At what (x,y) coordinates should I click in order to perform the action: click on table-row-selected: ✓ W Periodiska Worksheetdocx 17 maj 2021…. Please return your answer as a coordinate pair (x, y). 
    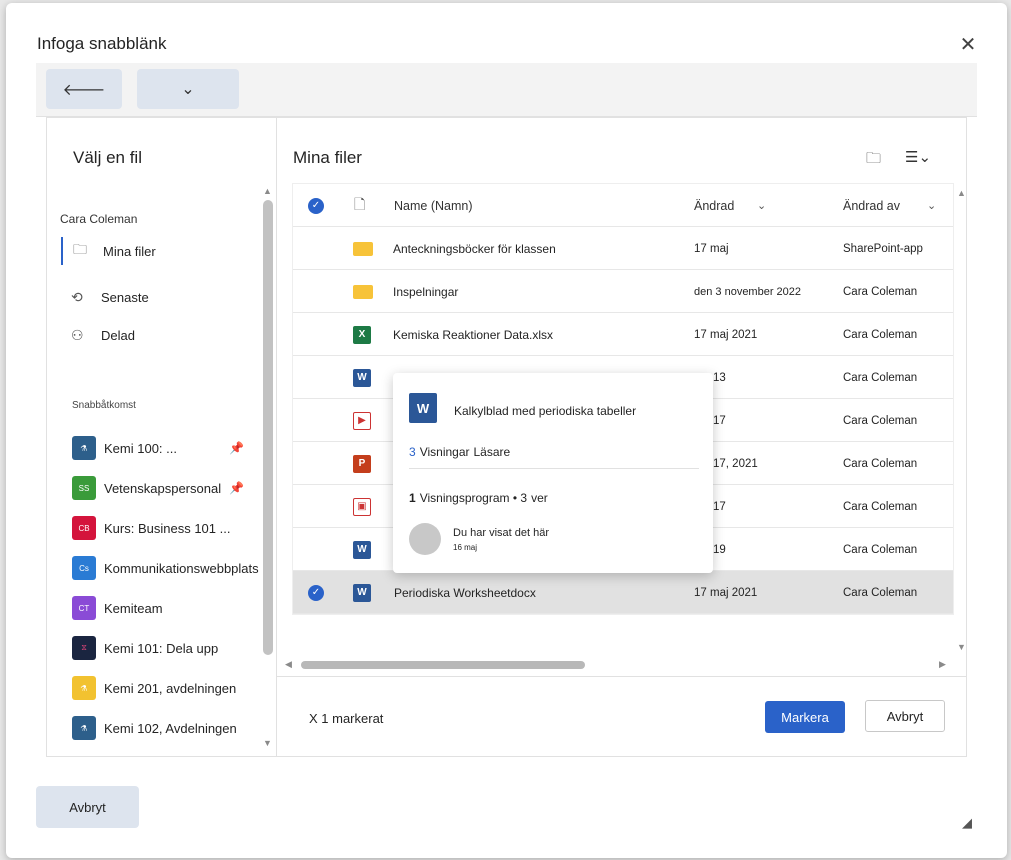
    Looking at the image, I should click on (623, 592).